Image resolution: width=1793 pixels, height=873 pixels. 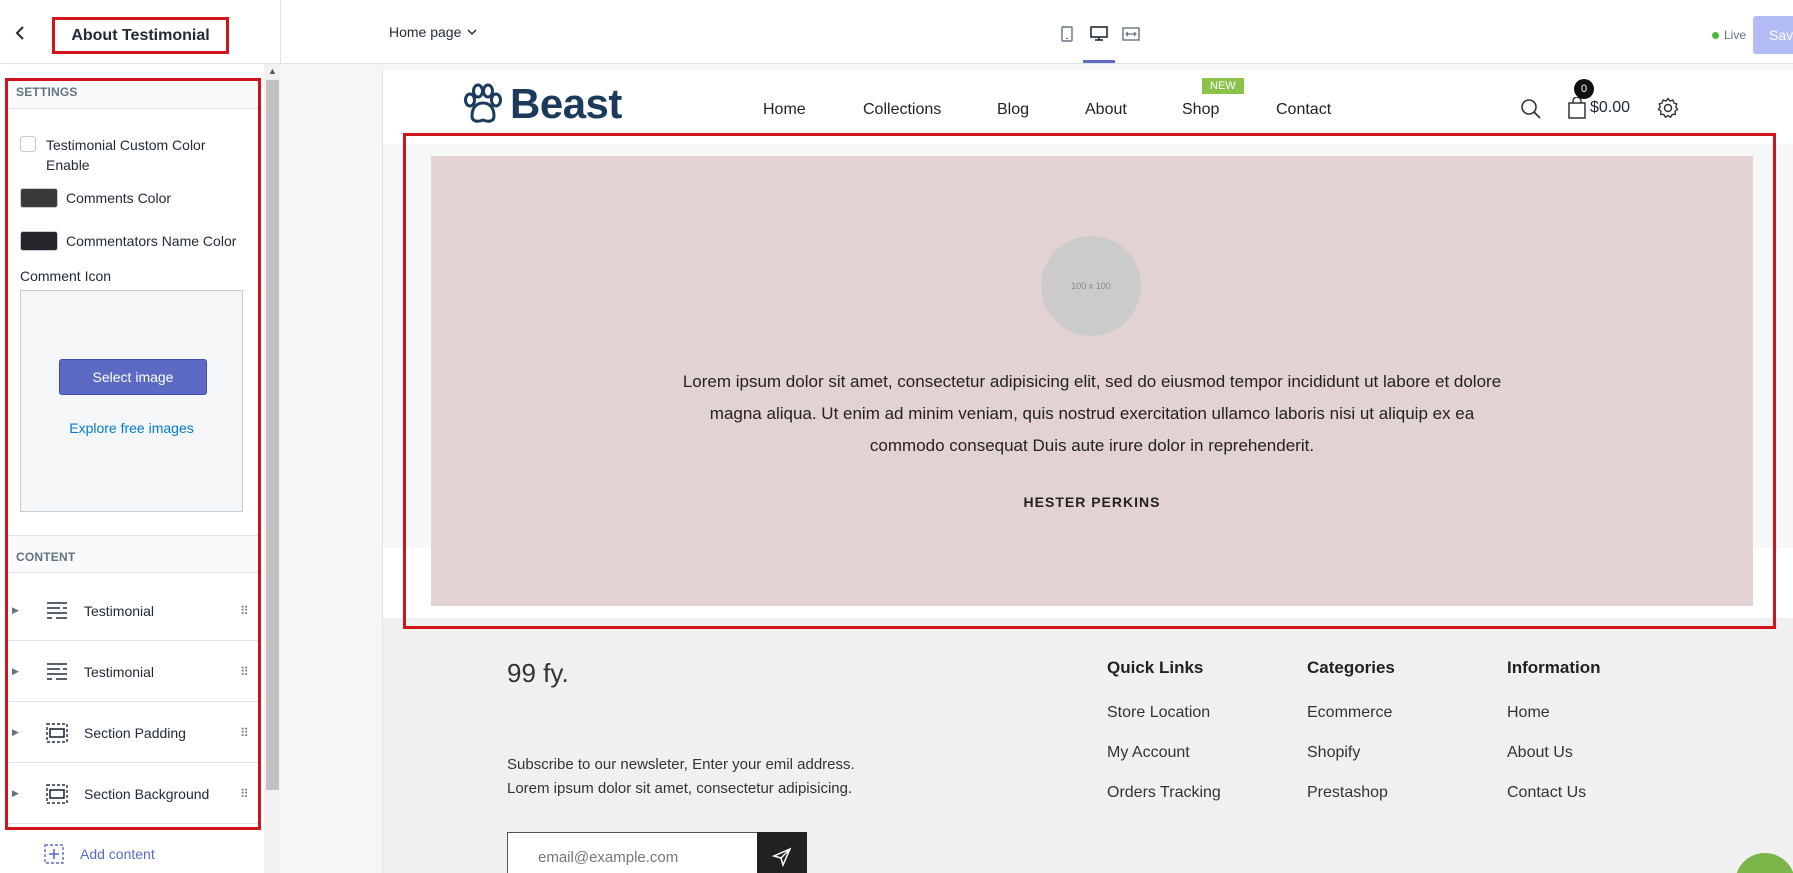 What do you see at coordinates (1577, 108) in the screenshot?
I see `cart-bag-icon` at bounding box center [1577, 108].